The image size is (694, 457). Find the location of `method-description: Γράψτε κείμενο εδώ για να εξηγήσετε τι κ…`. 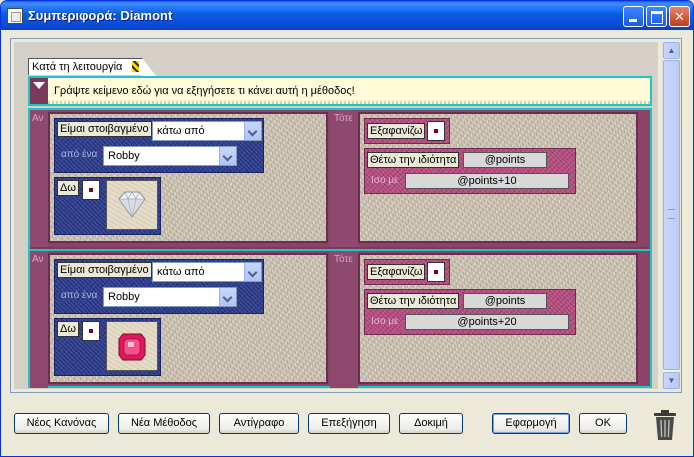

method-description: Γράψτε κείμενο εδώ για να εξηγήσετε τι κ… is located at coordinates (340, 91).